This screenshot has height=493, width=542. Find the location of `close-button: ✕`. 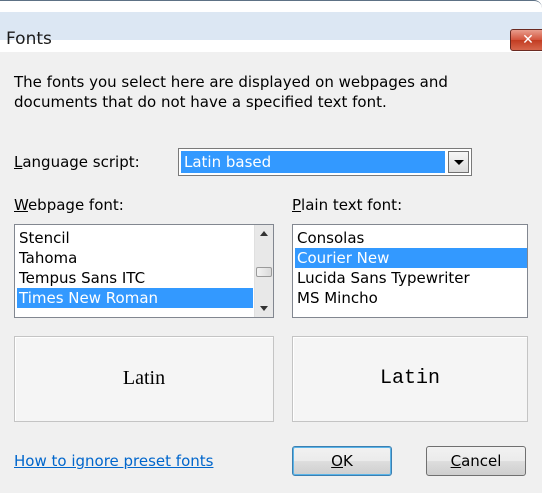

close-button: ✕ is located at coordinates (526, 40).